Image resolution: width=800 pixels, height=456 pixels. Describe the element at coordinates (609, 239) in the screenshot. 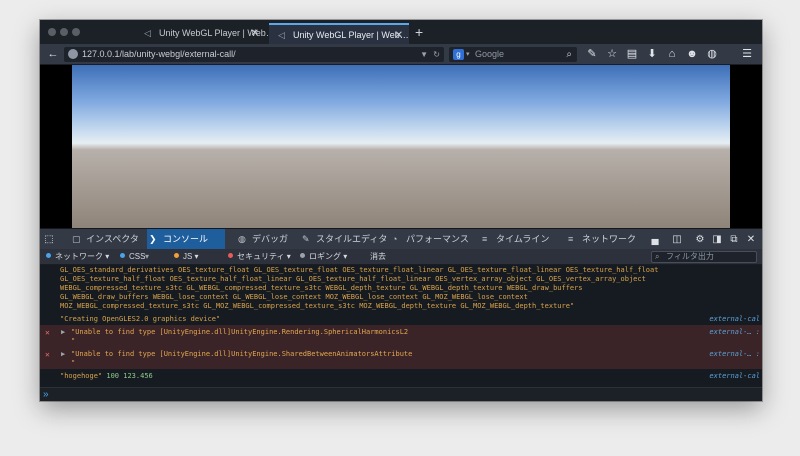

I see `tab-label: ネットワーク` at that location.